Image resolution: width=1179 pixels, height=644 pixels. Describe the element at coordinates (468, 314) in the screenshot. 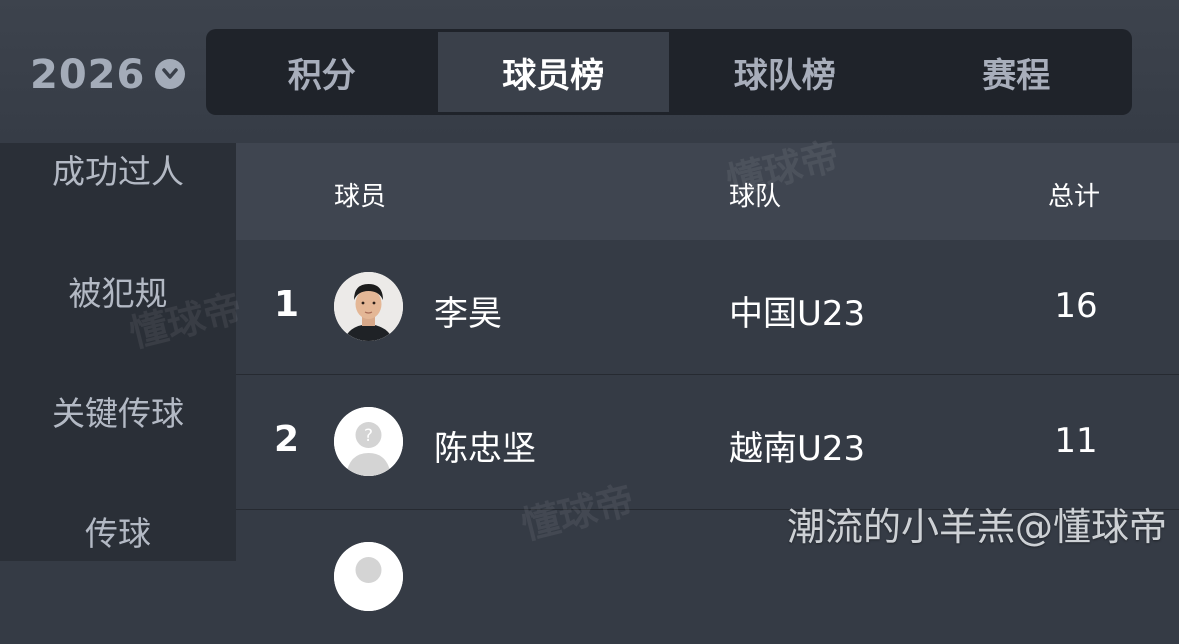

I see `player-name: 李昊` at that location.